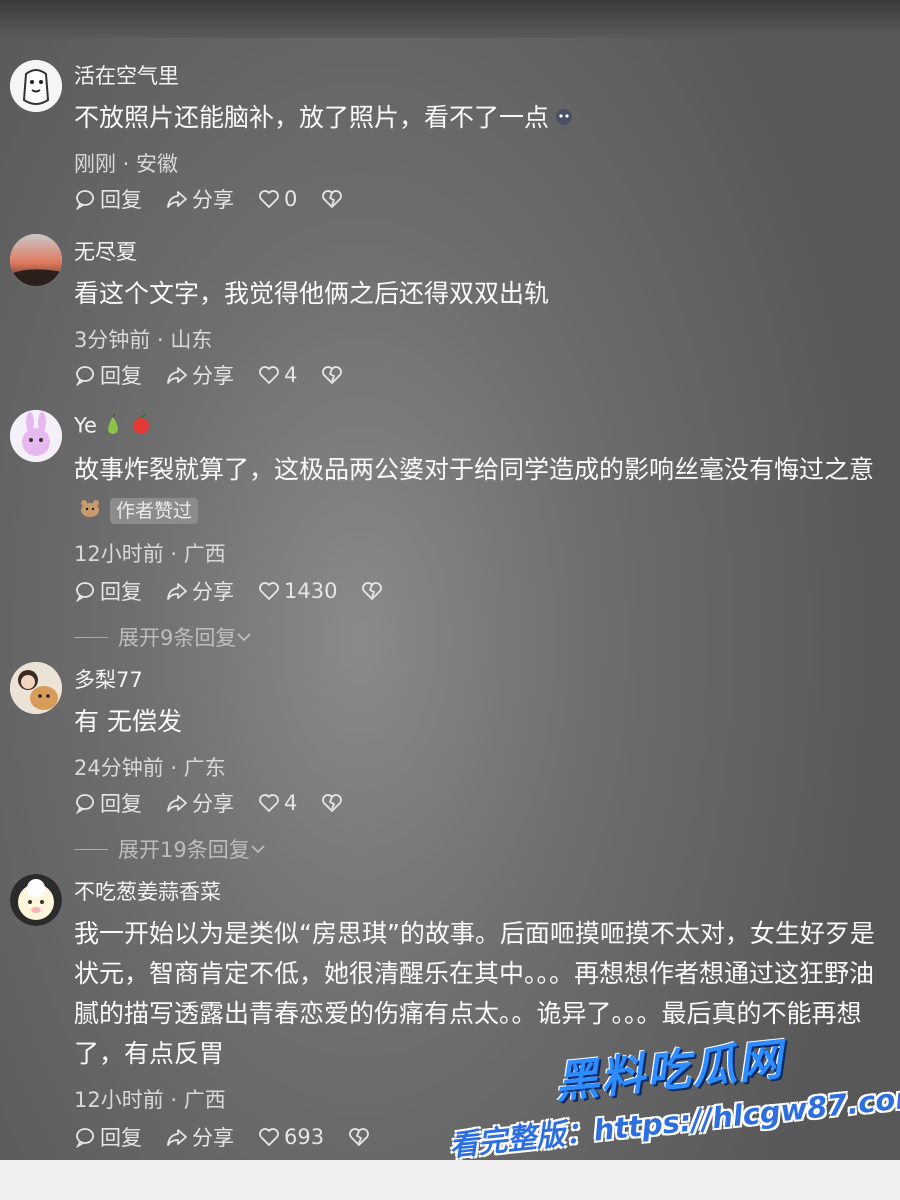  Describe the element at coordinates (90, 511) in the screenshot. I see `bear-emoji-icon` at that location.